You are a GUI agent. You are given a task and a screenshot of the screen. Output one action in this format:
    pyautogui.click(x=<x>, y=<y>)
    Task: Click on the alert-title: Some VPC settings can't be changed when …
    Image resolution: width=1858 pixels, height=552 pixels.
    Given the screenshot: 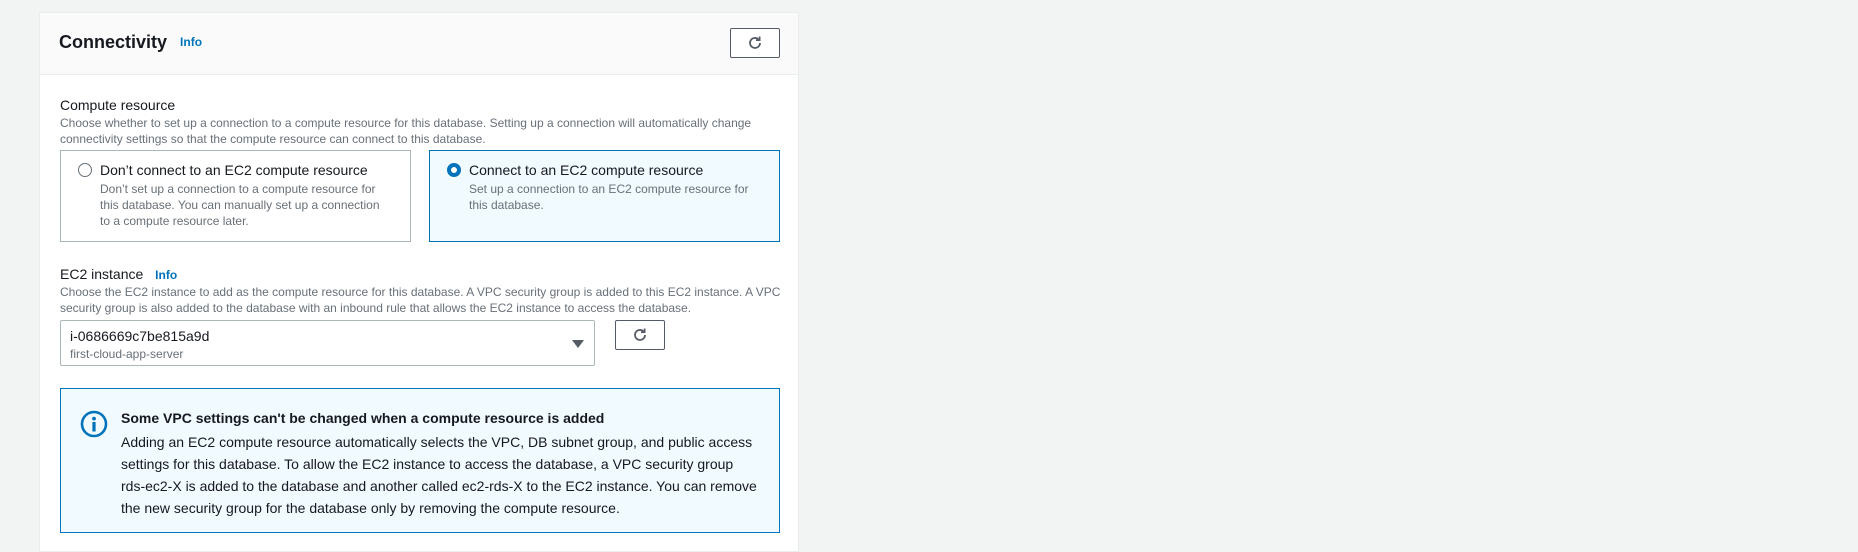 What is the action you would take?
    pyautogui.click(x=363, y=418)
    